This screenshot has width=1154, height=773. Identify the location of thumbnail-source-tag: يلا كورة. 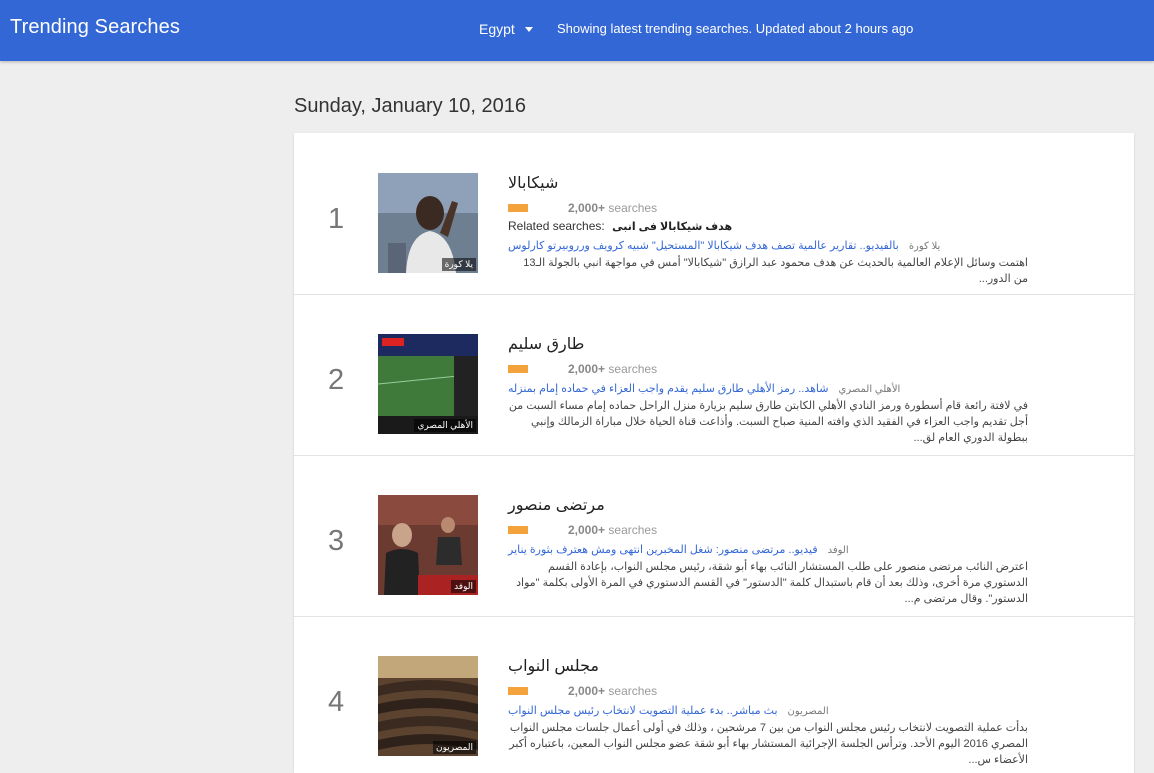
(458, 264).